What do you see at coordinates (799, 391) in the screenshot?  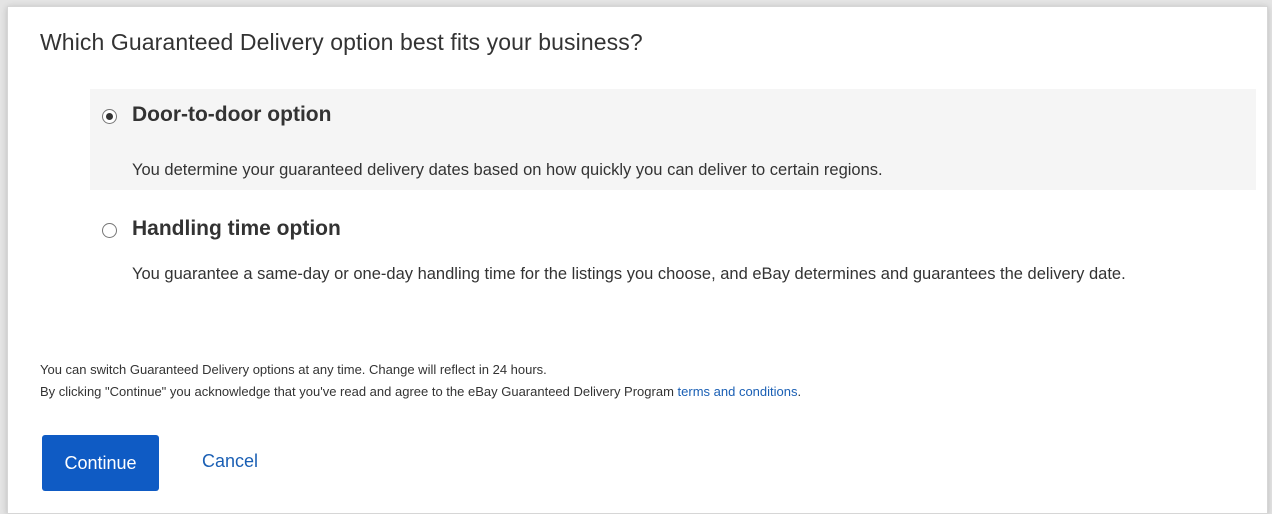 I see `acknowledge-period: .` at bounding box center [799, 391].